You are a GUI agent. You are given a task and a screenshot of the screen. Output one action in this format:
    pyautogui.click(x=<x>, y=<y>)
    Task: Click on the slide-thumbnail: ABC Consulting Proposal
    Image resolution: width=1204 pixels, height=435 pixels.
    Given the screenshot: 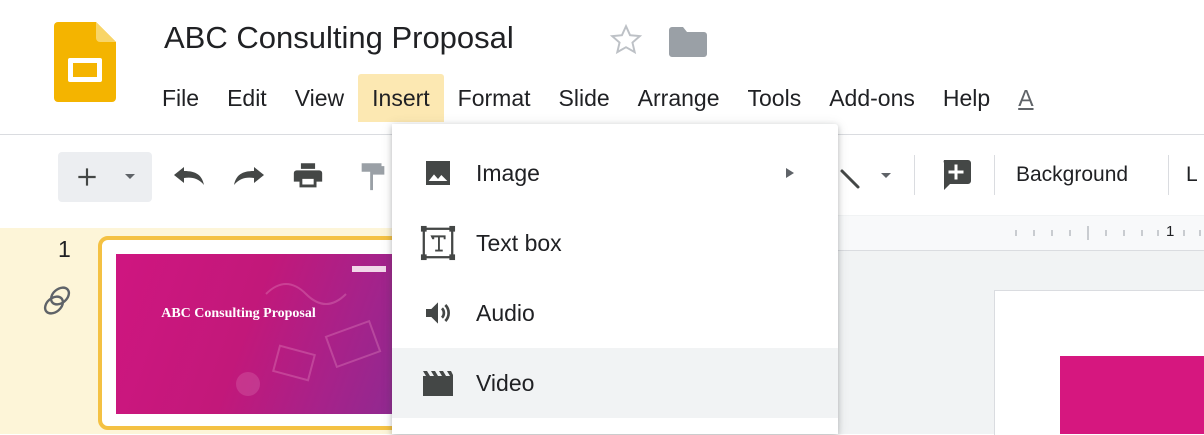 What is the action you would take?
    pyautogui.click(x=261, y=334)
    